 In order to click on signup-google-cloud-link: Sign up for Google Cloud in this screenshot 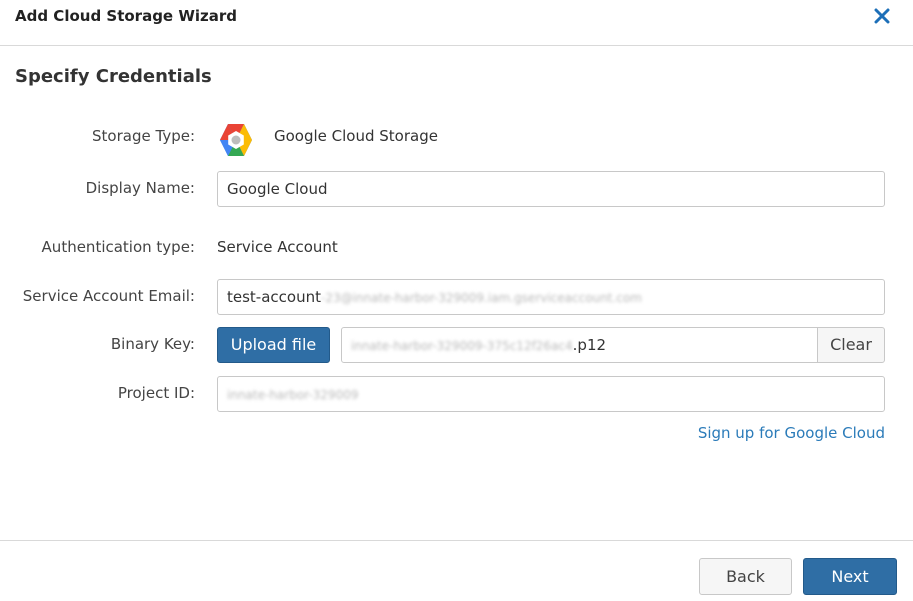, I will do `click(791, 433)`.